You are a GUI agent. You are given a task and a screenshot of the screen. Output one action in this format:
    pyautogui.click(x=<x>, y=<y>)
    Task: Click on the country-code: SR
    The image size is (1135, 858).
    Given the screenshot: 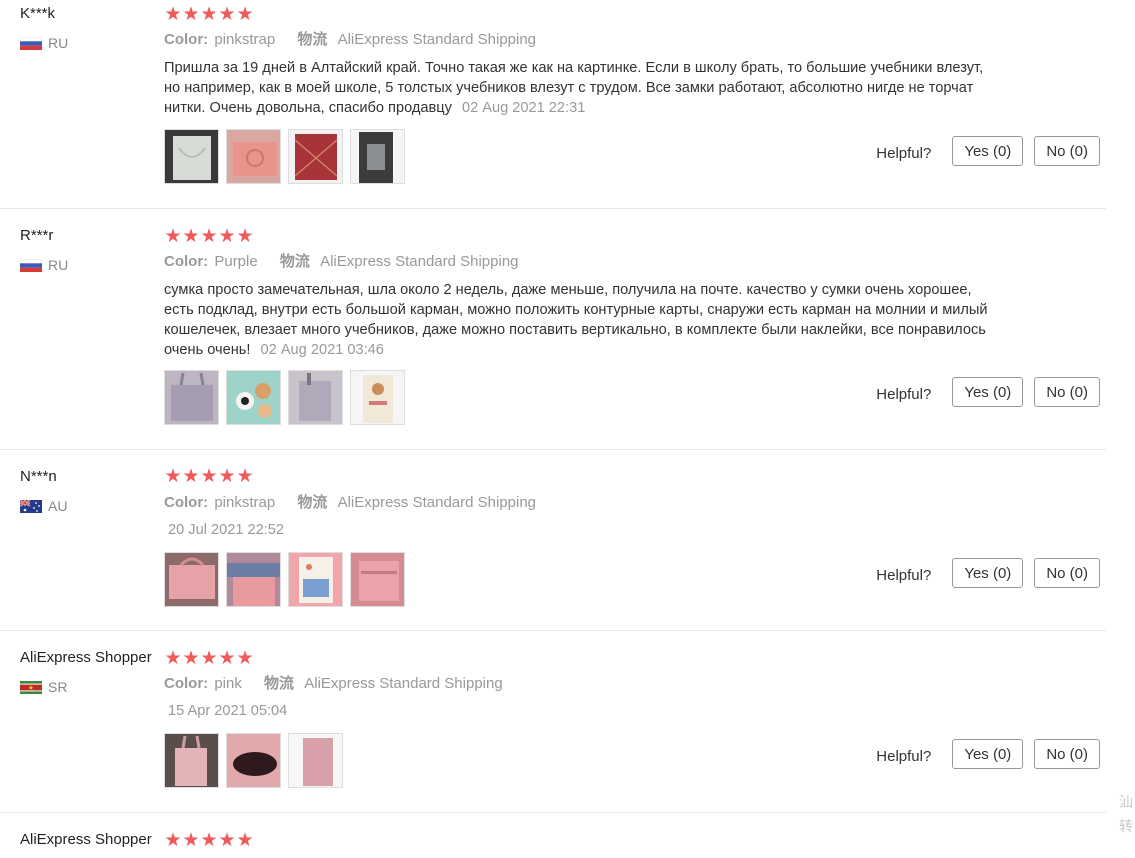 What is the action you would take?
    pyautogui.click(x=58, y=687)
    